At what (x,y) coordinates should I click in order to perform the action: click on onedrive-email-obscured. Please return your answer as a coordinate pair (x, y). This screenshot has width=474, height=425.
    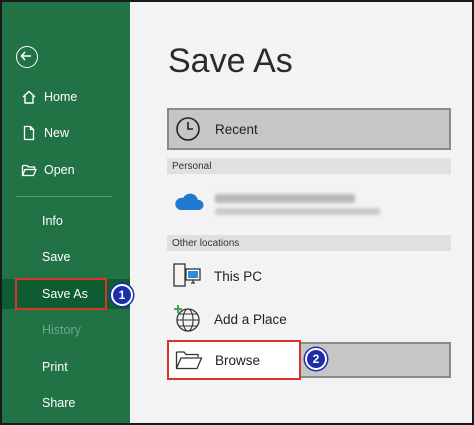
    Looking at the image, I should click on (297, 211).